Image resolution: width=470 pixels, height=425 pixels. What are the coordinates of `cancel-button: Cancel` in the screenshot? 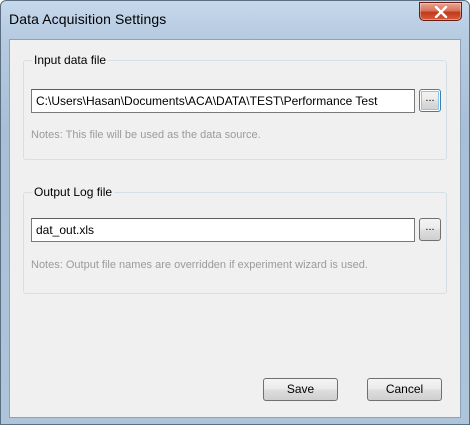 It's located at (404, 389).